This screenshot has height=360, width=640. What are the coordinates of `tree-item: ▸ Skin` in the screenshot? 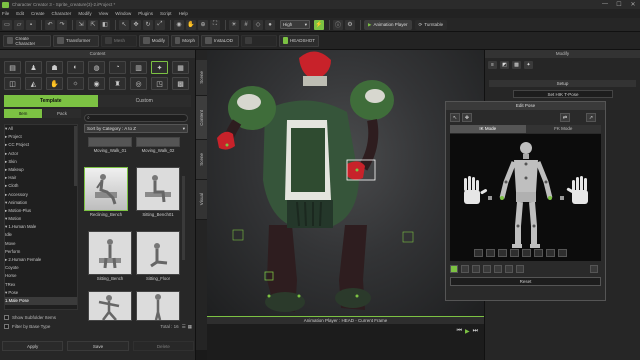 It's located at (41, 162).